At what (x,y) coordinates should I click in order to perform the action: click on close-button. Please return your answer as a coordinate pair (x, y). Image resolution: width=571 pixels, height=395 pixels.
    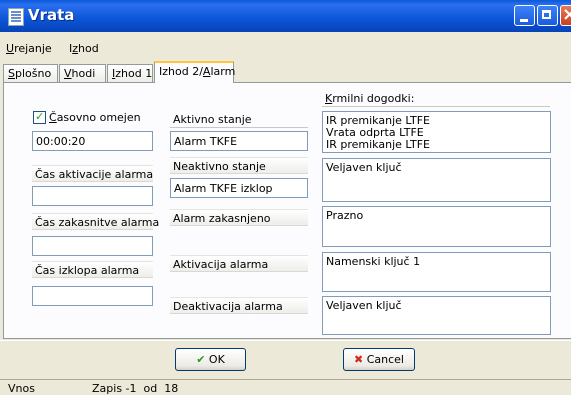
    Looking at the image, I should click on (565, 15).